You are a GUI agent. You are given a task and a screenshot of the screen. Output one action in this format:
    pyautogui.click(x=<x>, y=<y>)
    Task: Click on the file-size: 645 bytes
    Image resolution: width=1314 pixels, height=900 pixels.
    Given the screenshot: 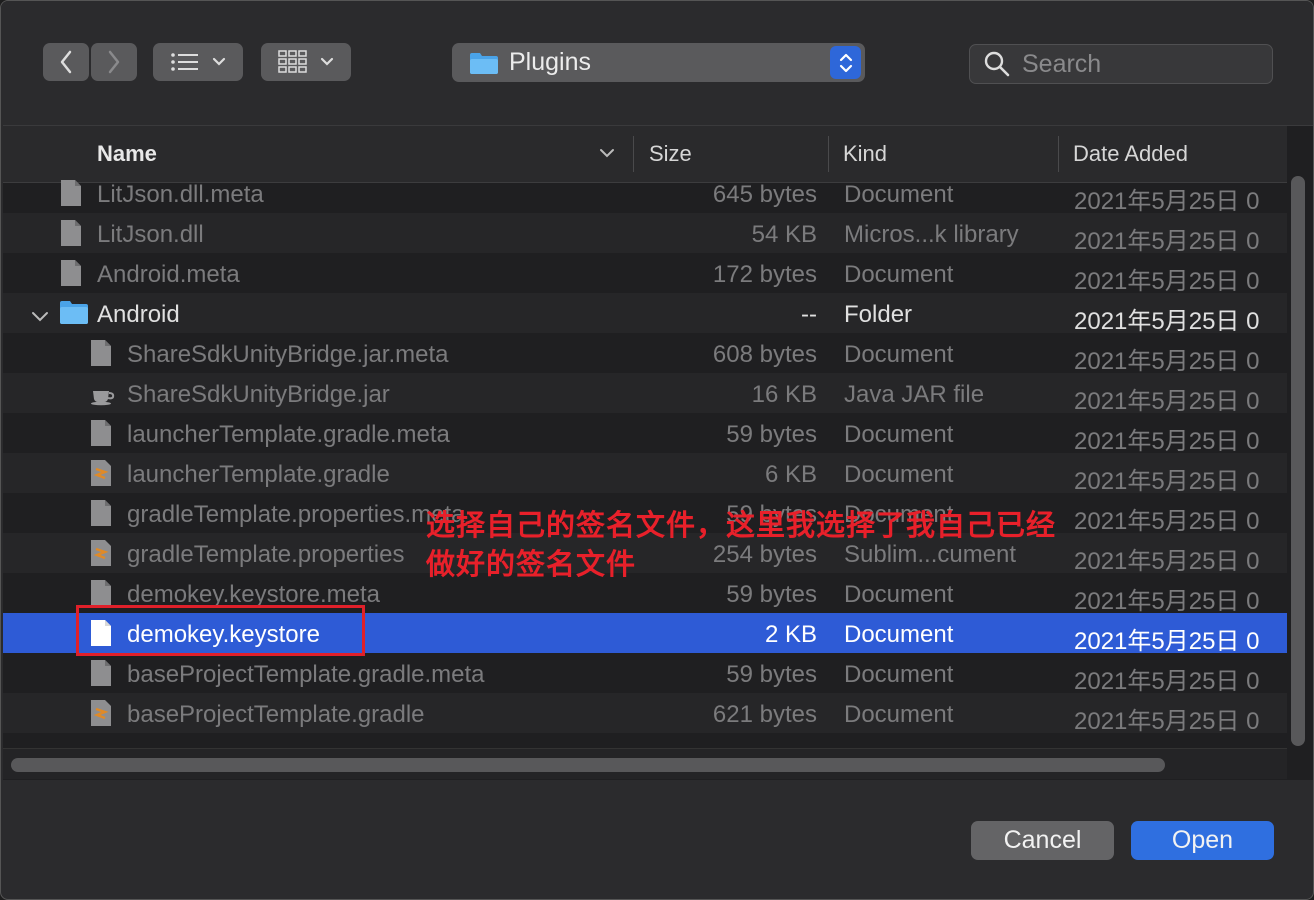 What is the action you would take?
    pyautogui.click(x=764, y=194)
    